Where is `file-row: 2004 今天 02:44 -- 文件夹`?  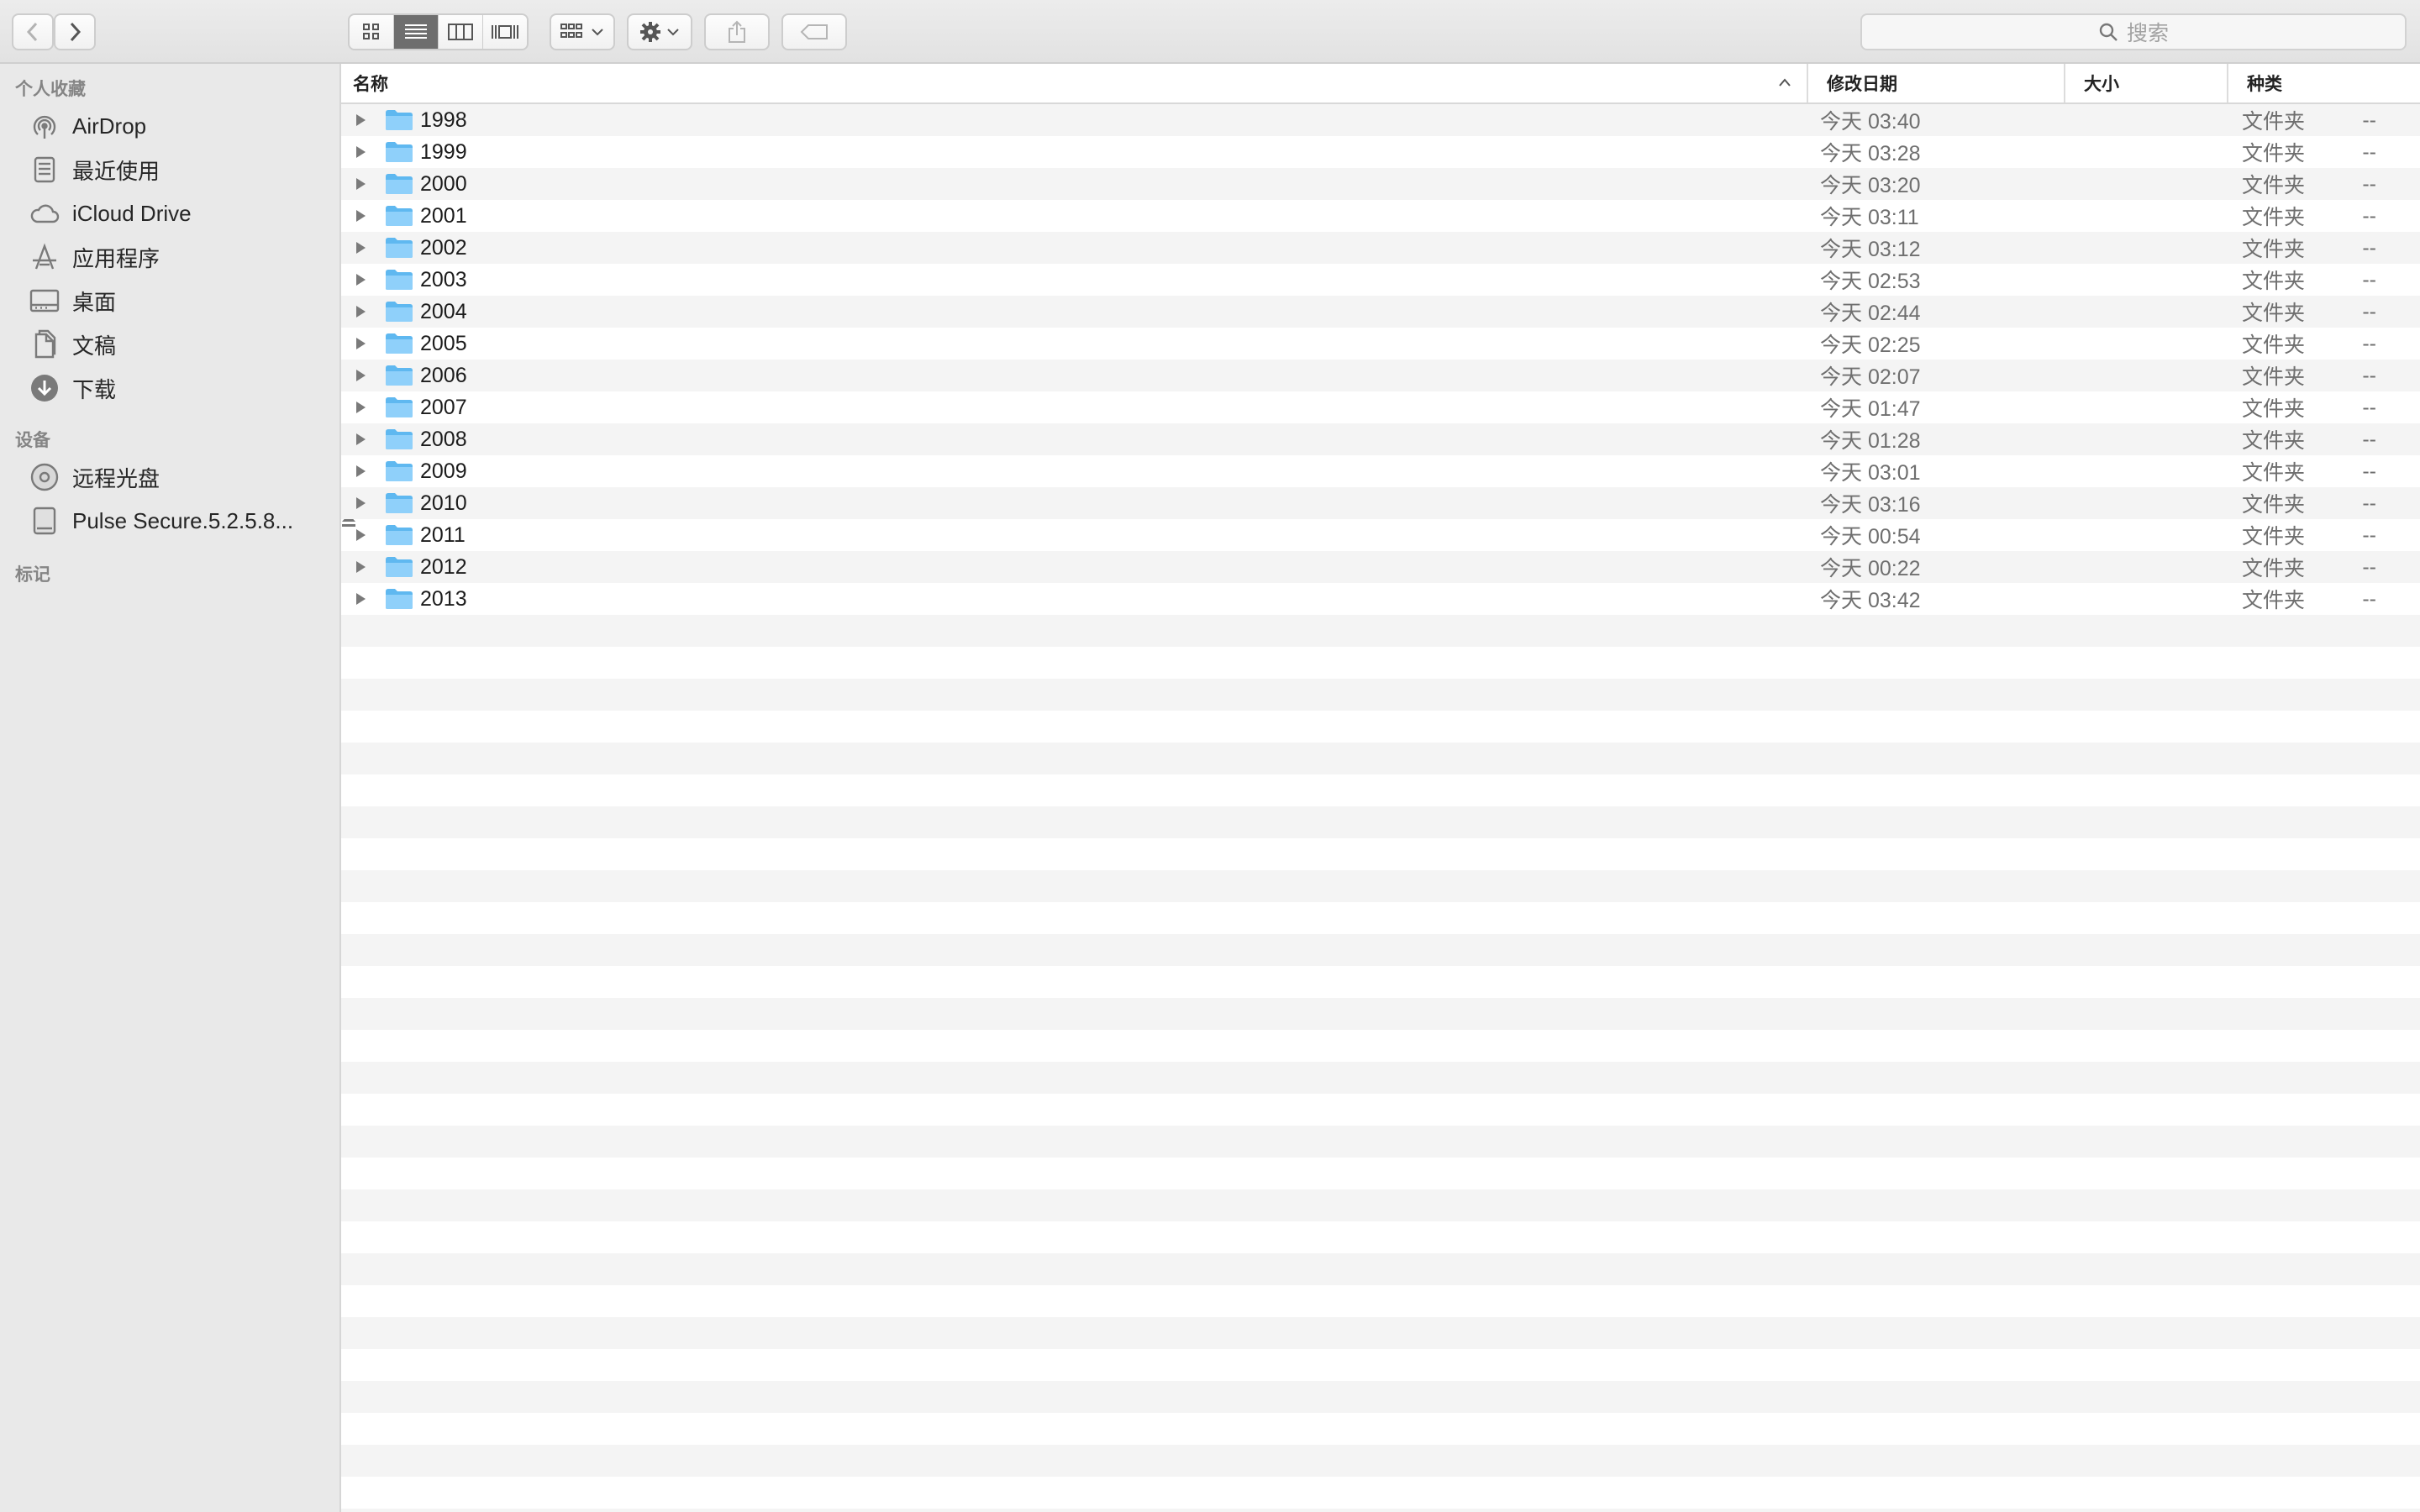
file-row: 2004 今天 02:44 -- 文件夹 is located at coordinates (1380, 312).